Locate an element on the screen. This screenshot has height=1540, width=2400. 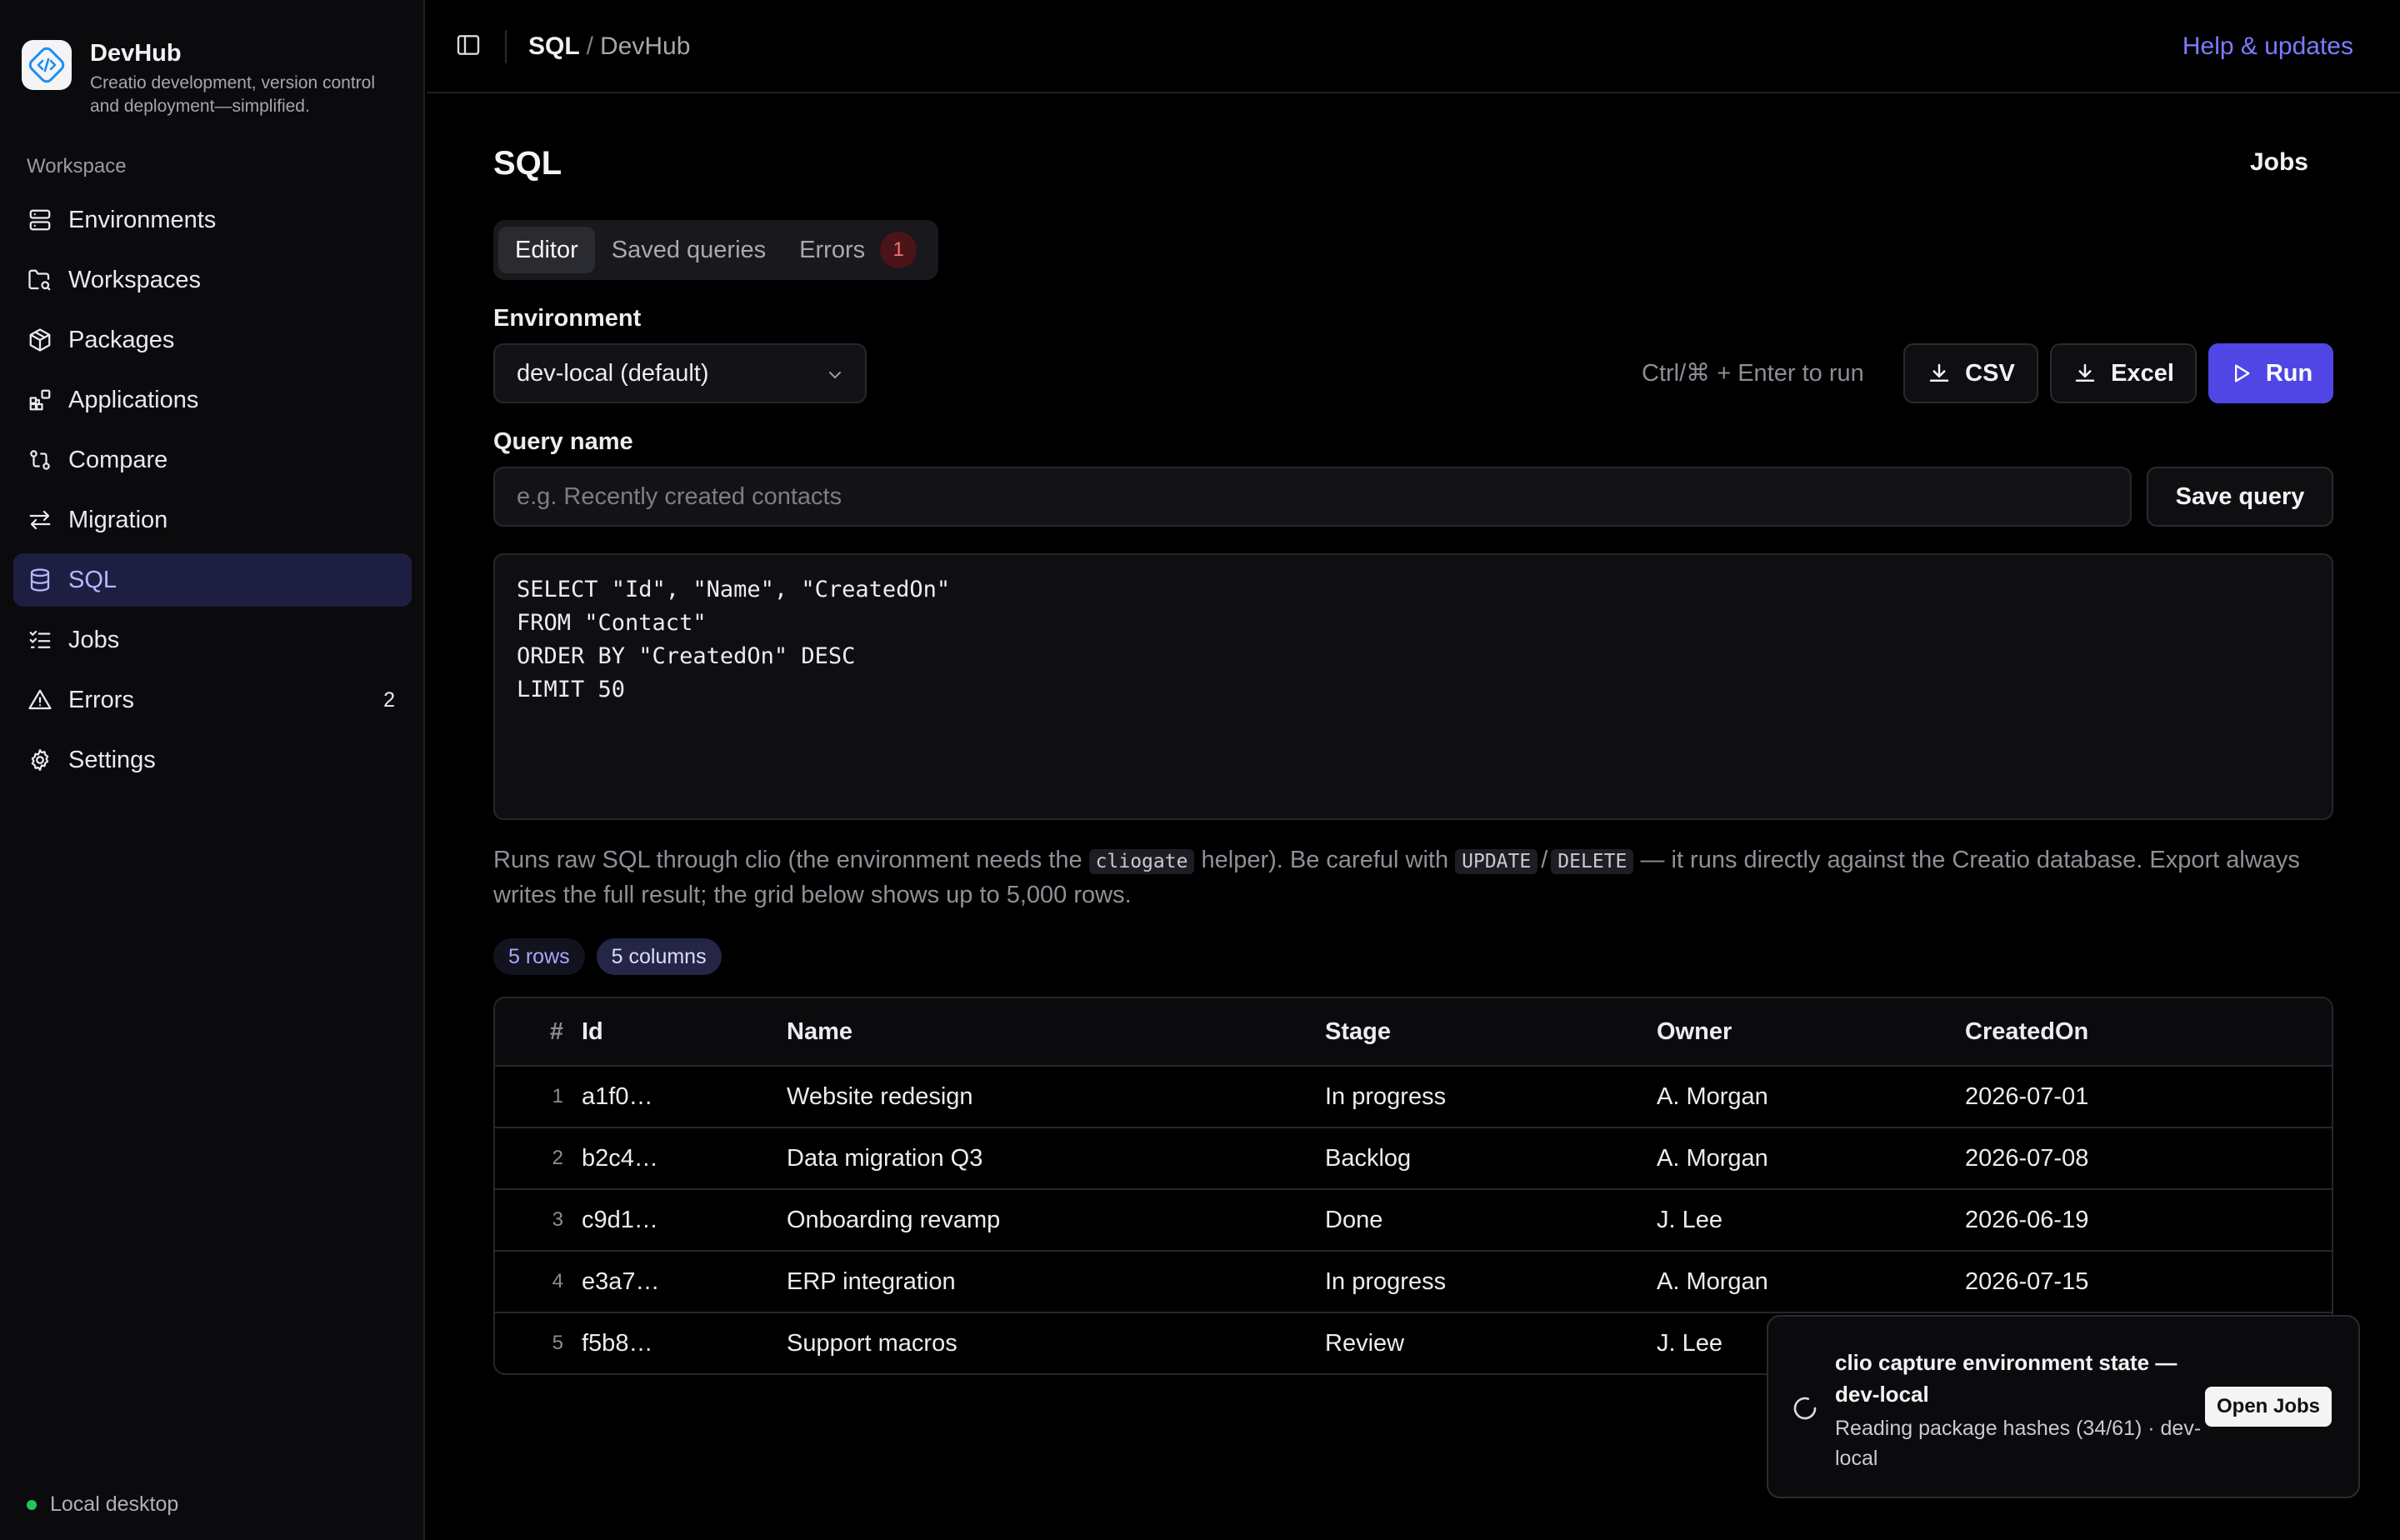
cell-name: Onboarding revamp is located at coordinates (894, 1219).